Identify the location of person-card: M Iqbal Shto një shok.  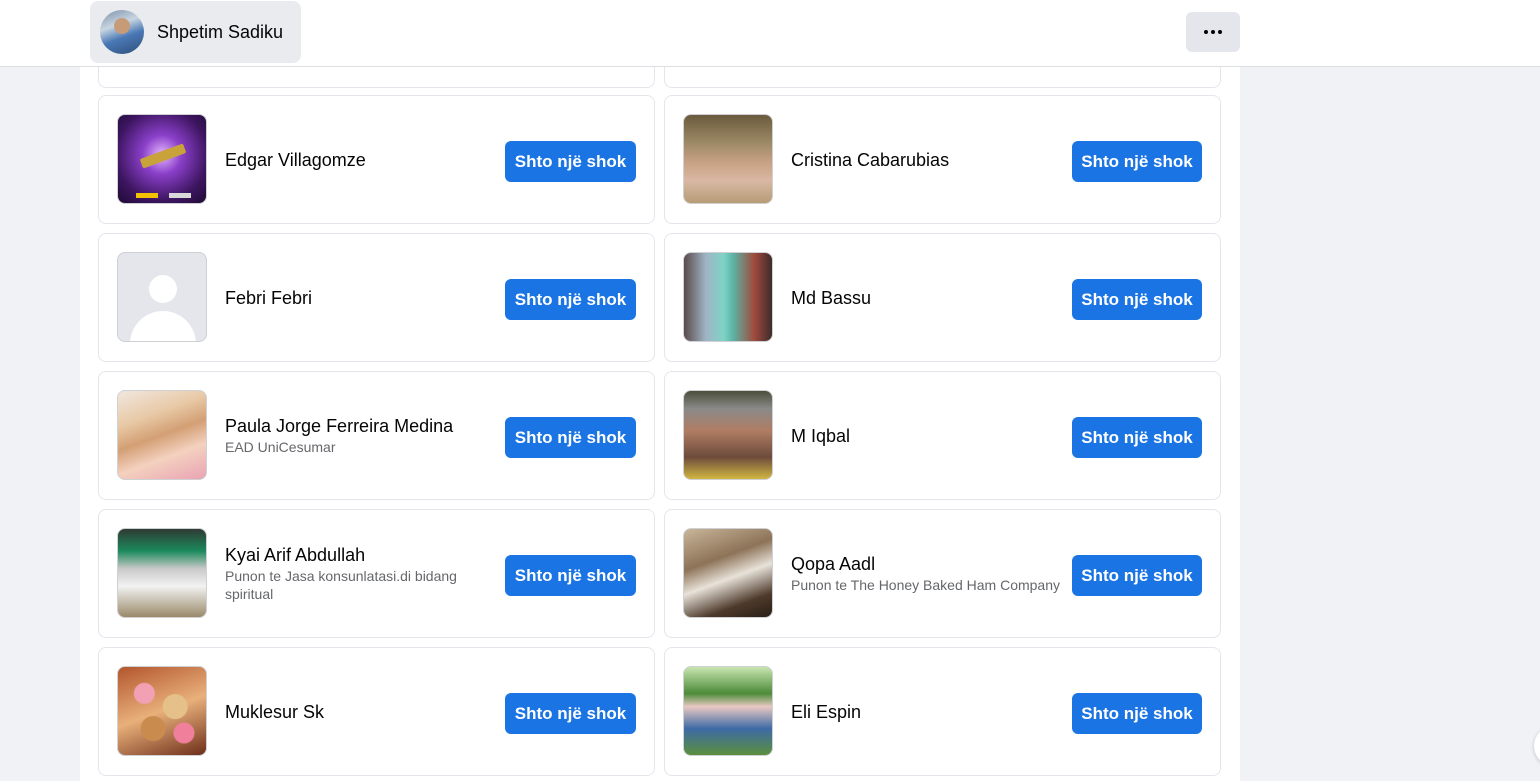
(942, 435).